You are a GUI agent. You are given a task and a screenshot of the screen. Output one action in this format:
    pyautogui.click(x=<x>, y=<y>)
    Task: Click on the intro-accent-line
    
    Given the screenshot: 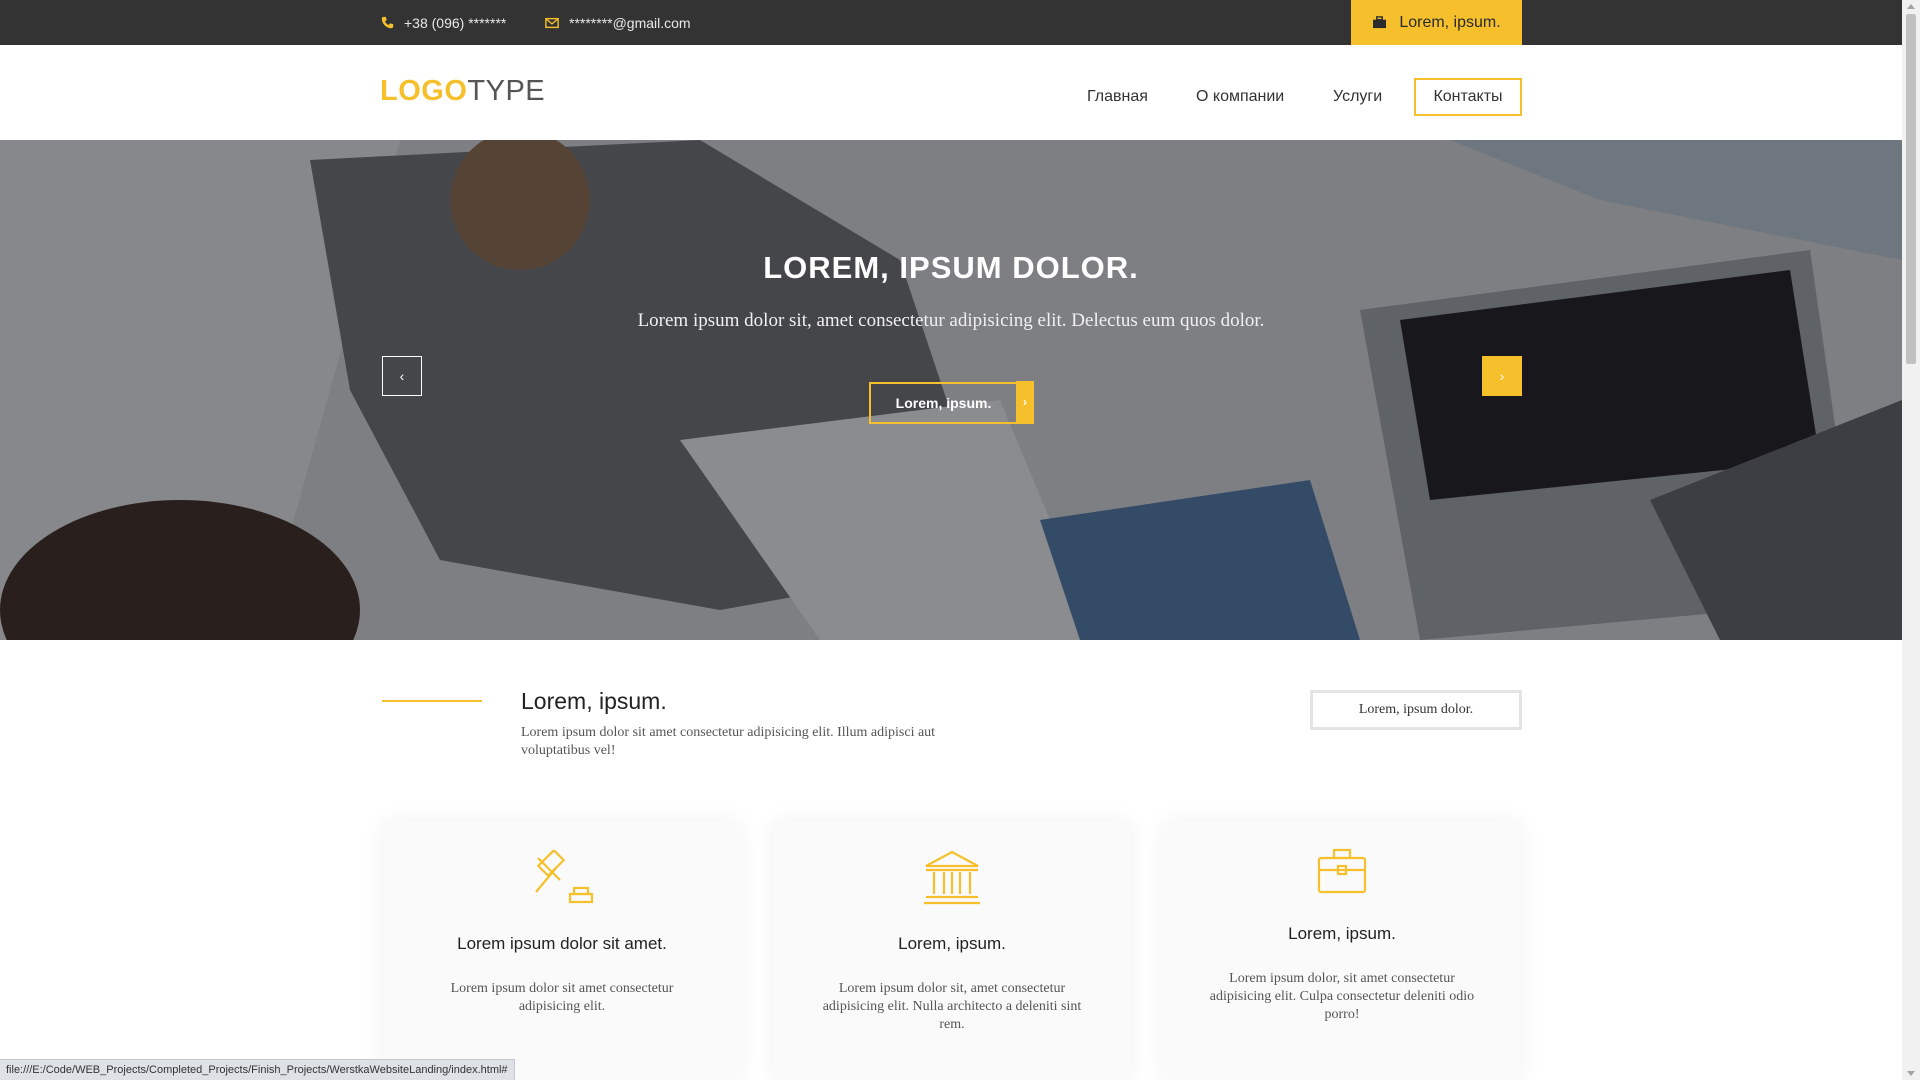 What is the action you would take?
    pyautogui.click(x=432, y=701)
    